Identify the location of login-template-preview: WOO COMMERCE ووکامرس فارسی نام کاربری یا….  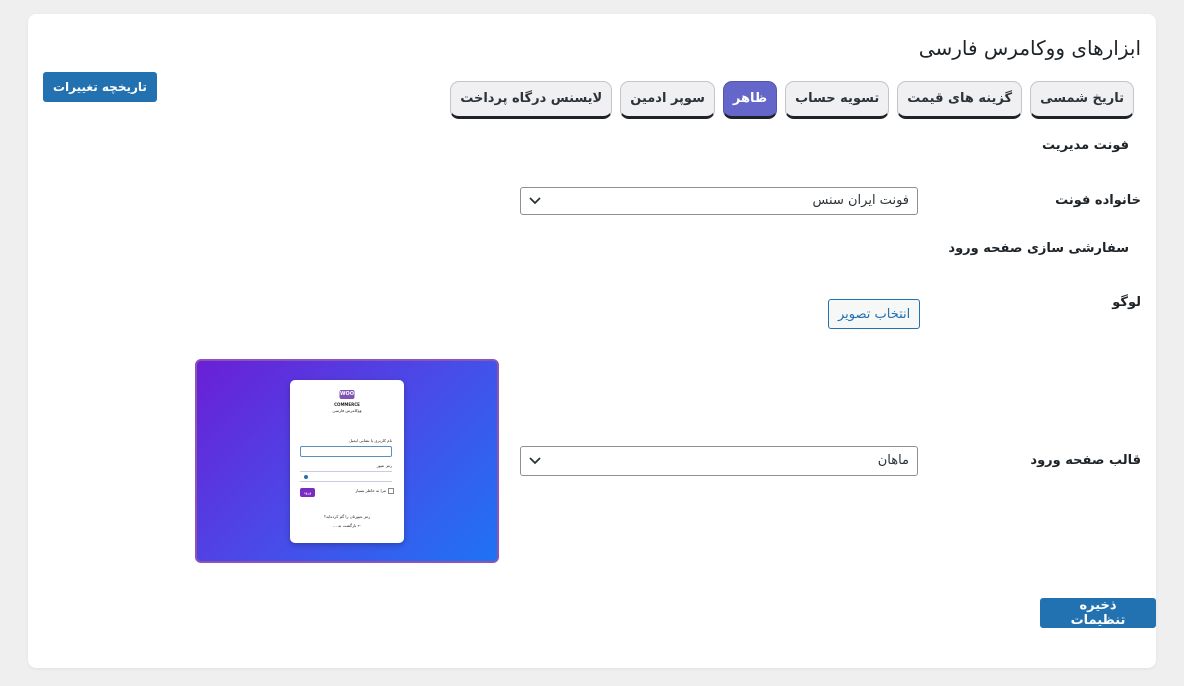
(347, 461).